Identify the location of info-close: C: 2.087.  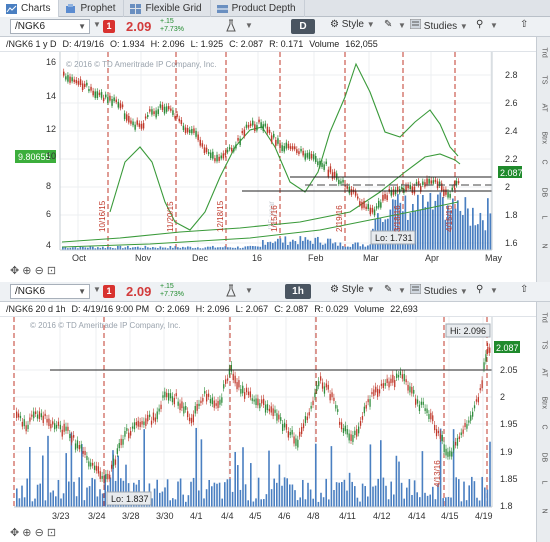
(246, 44).